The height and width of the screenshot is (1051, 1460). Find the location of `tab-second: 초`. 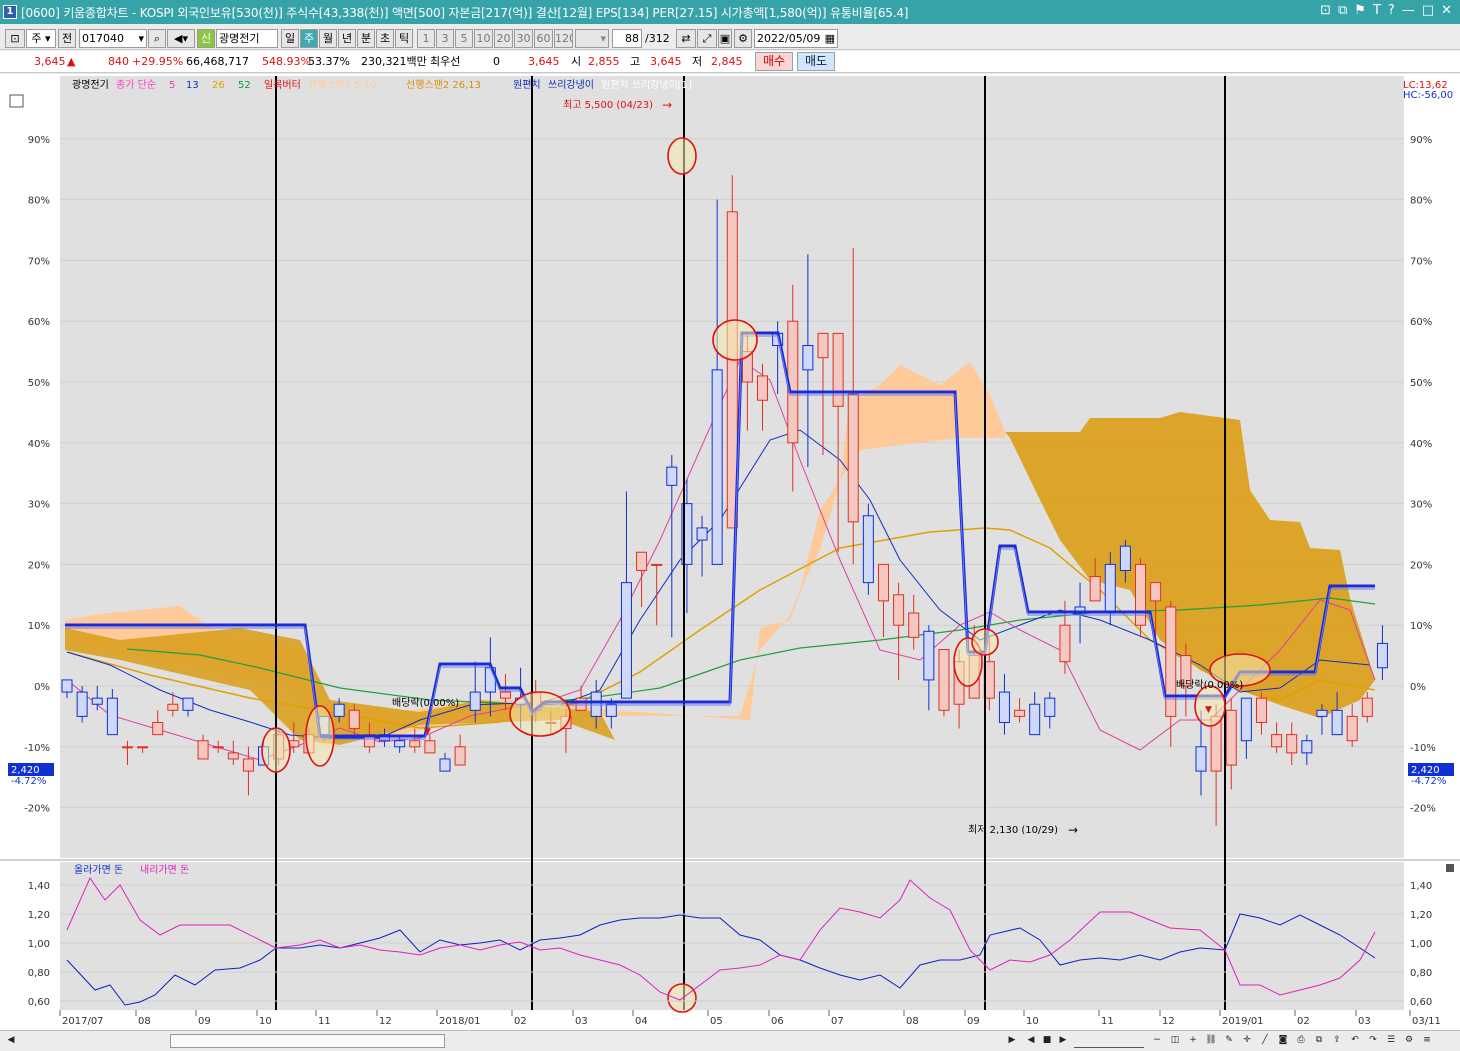

tab-second: 초 is located at coordinates (385, 38).